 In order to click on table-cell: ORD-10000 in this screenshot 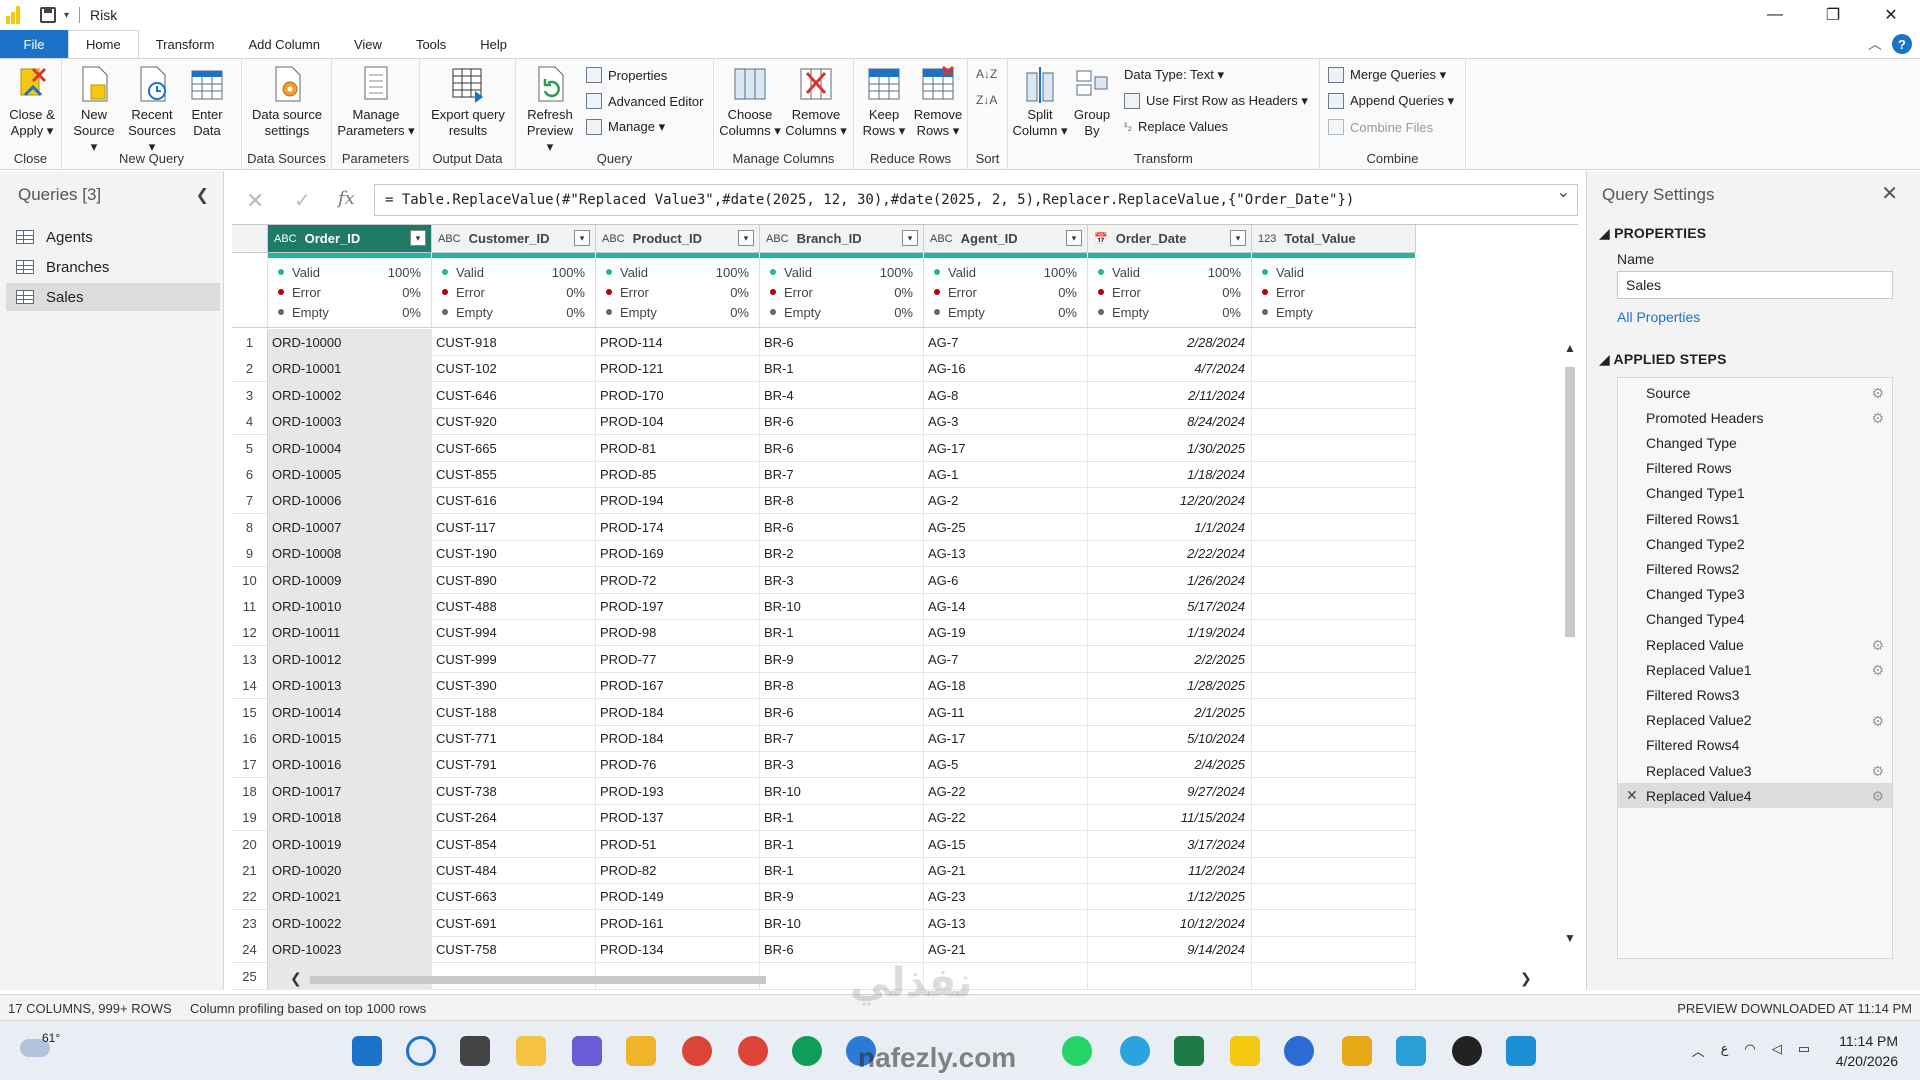, I will do `click(350, 342)`.